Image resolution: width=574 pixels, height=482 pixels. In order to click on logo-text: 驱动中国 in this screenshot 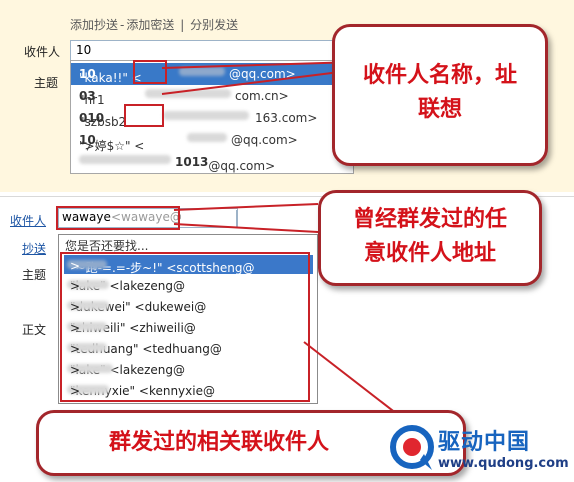, I will do `click(484, 442)`.